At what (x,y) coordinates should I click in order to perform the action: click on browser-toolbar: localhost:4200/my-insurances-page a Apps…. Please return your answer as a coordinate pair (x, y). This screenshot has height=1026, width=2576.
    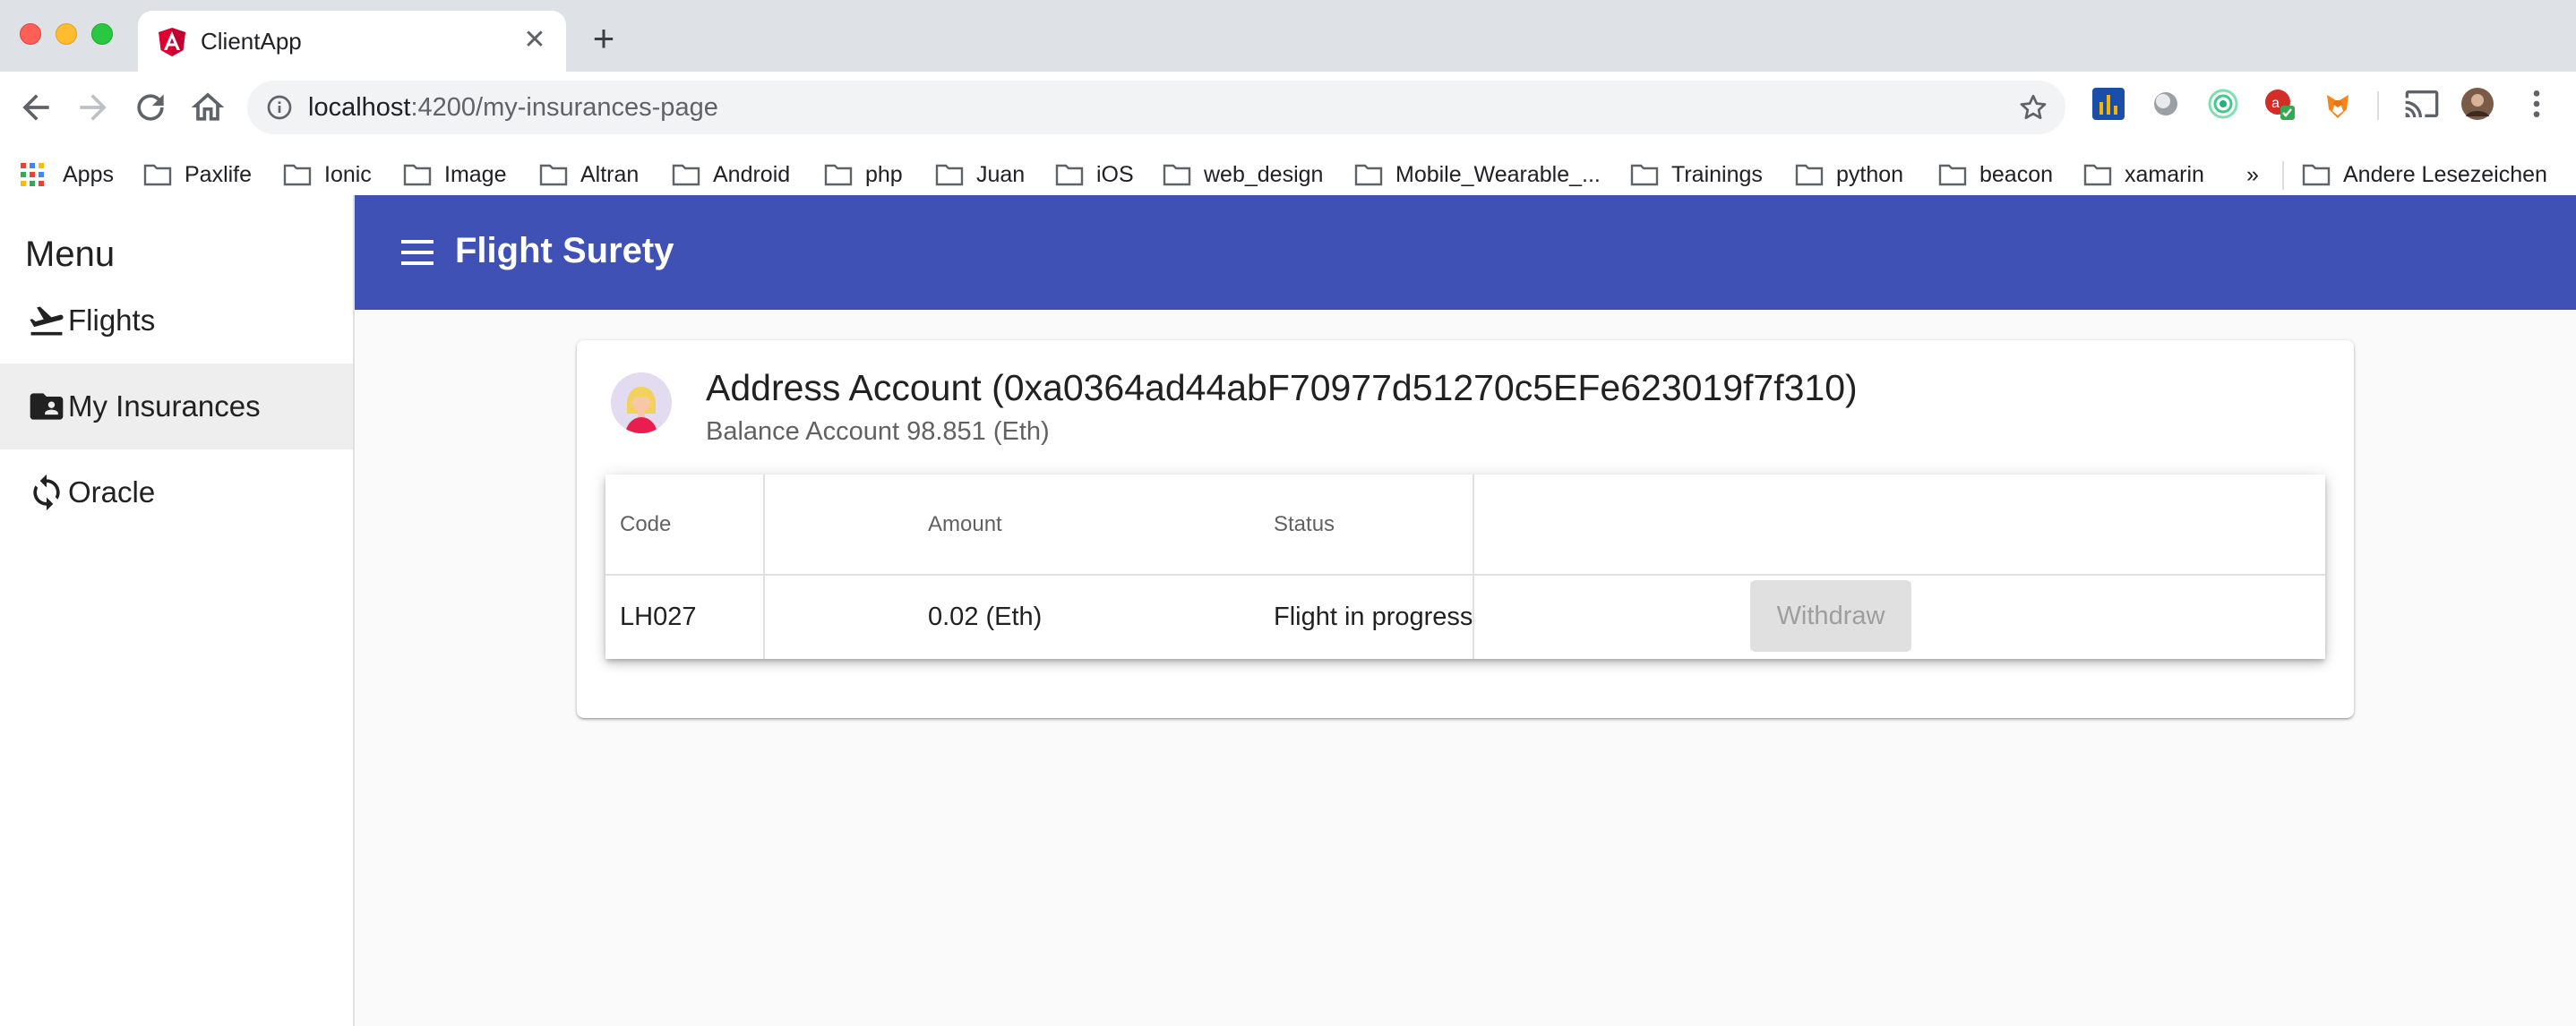
    Looking at the image, I should click on (1288, 139).